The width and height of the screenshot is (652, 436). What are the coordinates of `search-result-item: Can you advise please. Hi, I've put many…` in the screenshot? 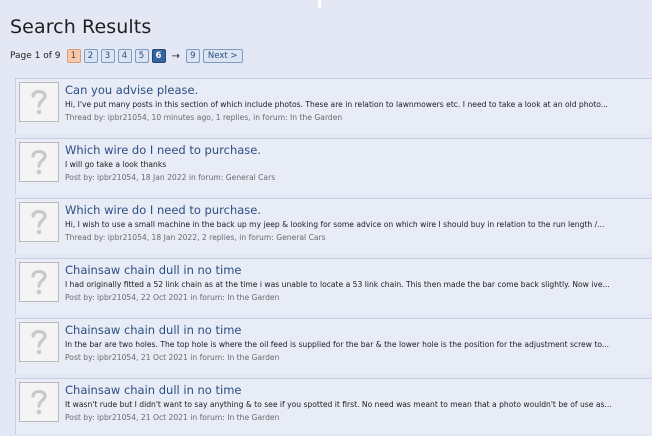 It's located at (333, 106).